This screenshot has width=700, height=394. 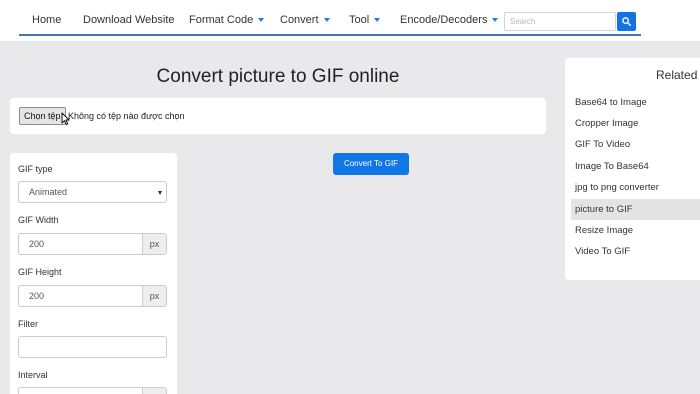 What do you see at coordinates (80, 296) in the screenshot?
I see `gif-height-input: 200` at bounding box center [80, 296].